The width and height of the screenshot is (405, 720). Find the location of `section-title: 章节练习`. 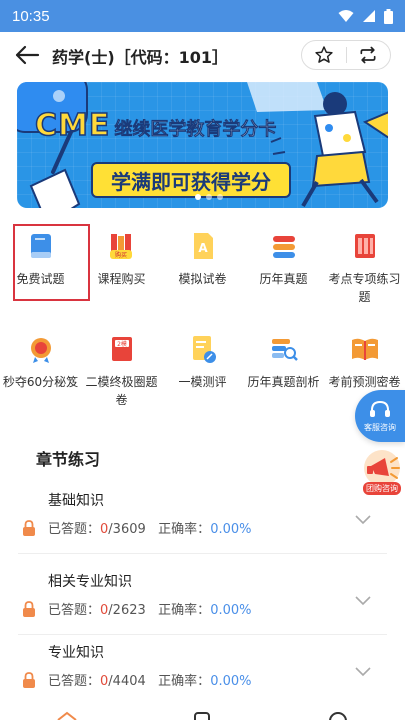

section-title: 章节练习 is located at coordinates (68, 459).